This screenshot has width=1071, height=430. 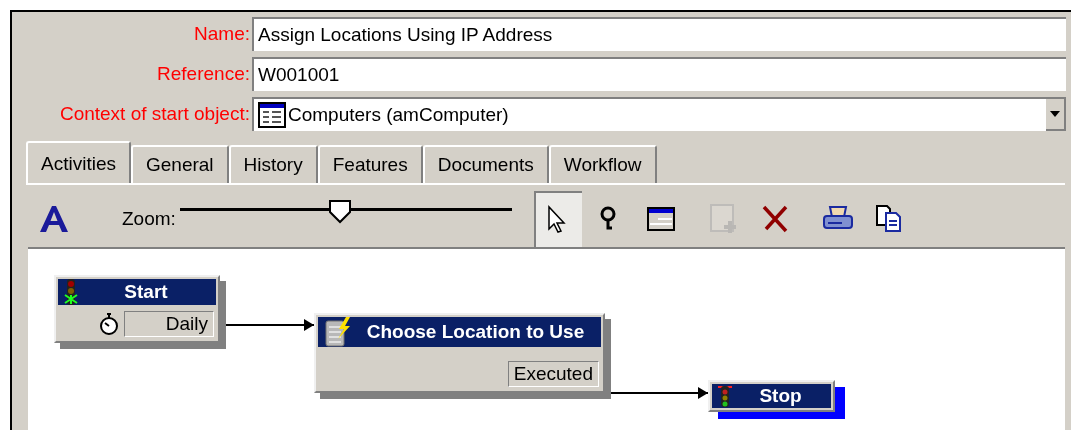 What do you see at coordinates (169, 324) in the screenshot?
I see `node-status: Daily` at bounding box center [169, 324].